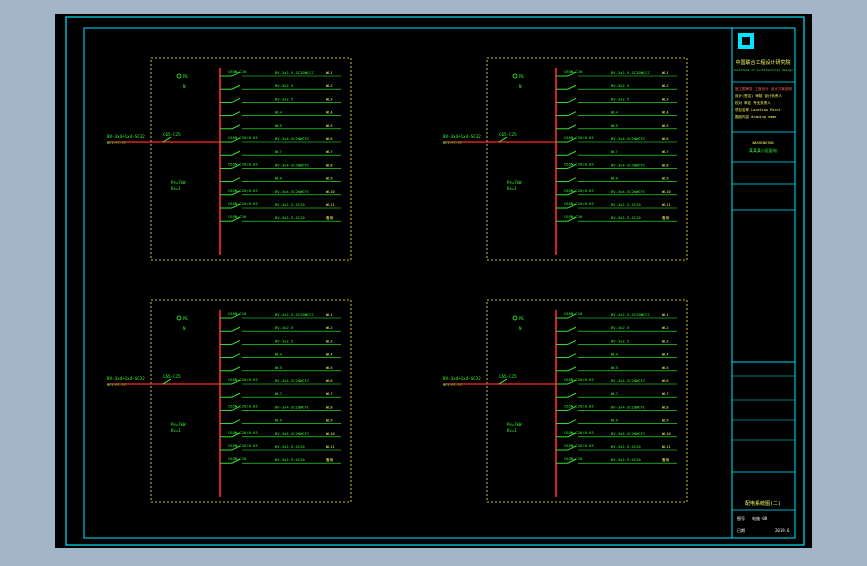 The image size is (867, 566). What do you see at coordinates (762, 143) in the screenshot?
I see `project-label: WASHINGTON` at bounding box center [762, 143].